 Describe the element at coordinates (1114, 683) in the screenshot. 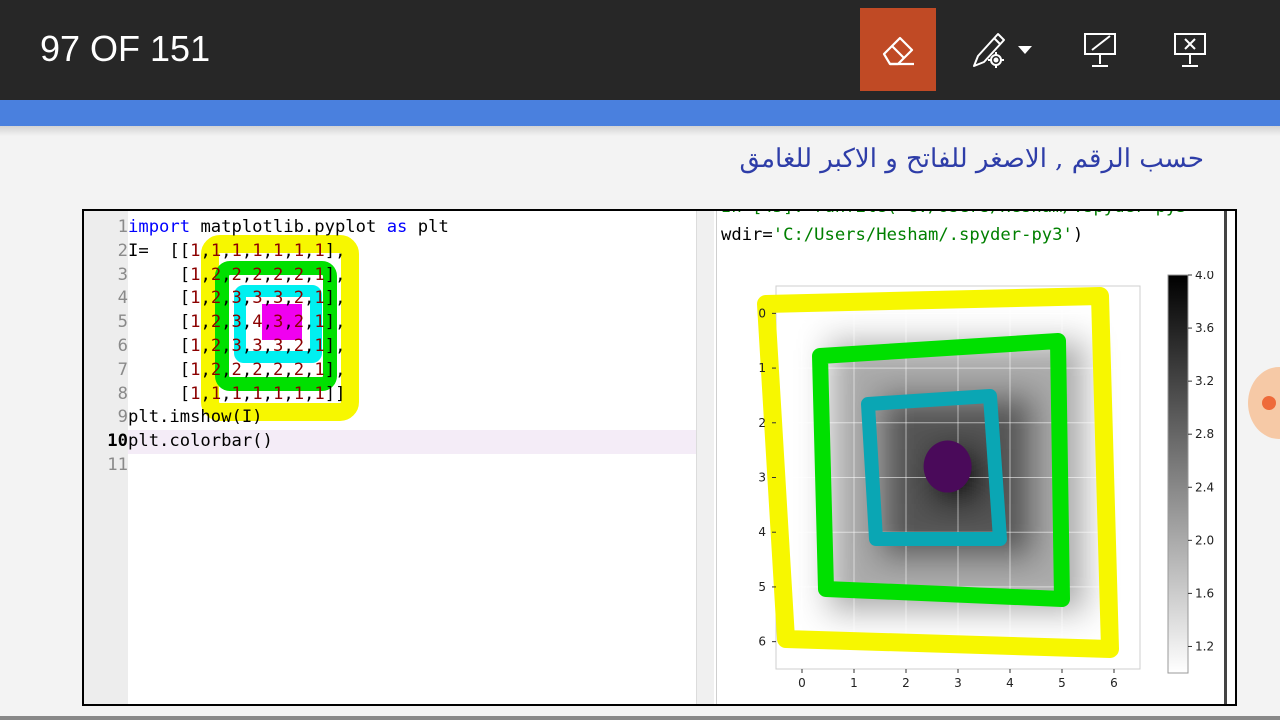

I see `x-tick-label: 6` at that location.